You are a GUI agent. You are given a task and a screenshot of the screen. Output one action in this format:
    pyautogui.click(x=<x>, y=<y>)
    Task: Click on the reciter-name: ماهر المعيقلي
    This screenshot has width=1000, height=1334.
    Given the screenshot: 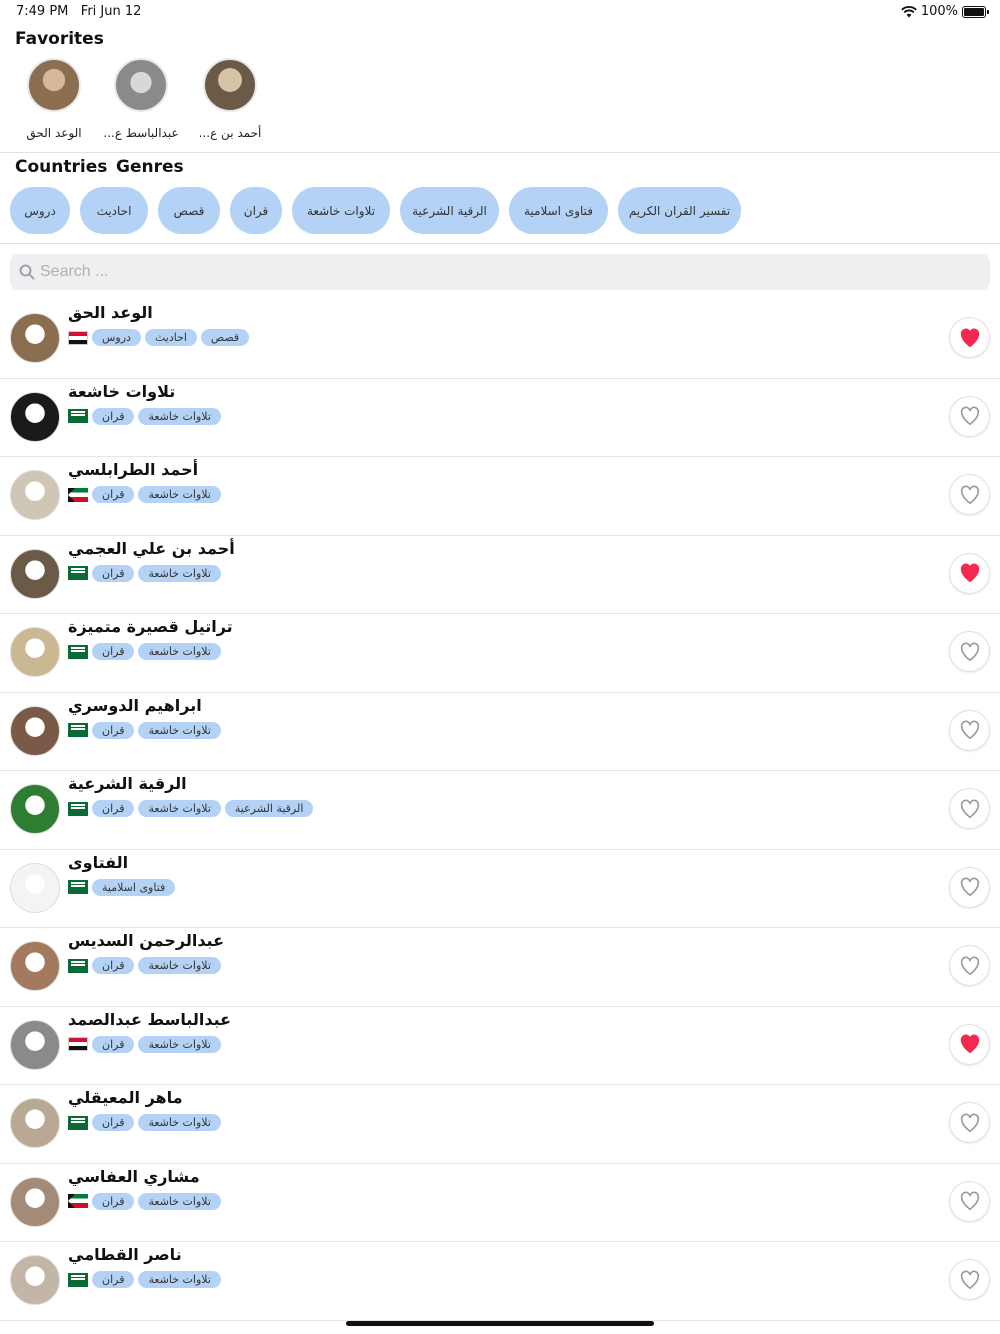 What is the action you would take?
    pyautogui.click(x=125, y=1097)
    